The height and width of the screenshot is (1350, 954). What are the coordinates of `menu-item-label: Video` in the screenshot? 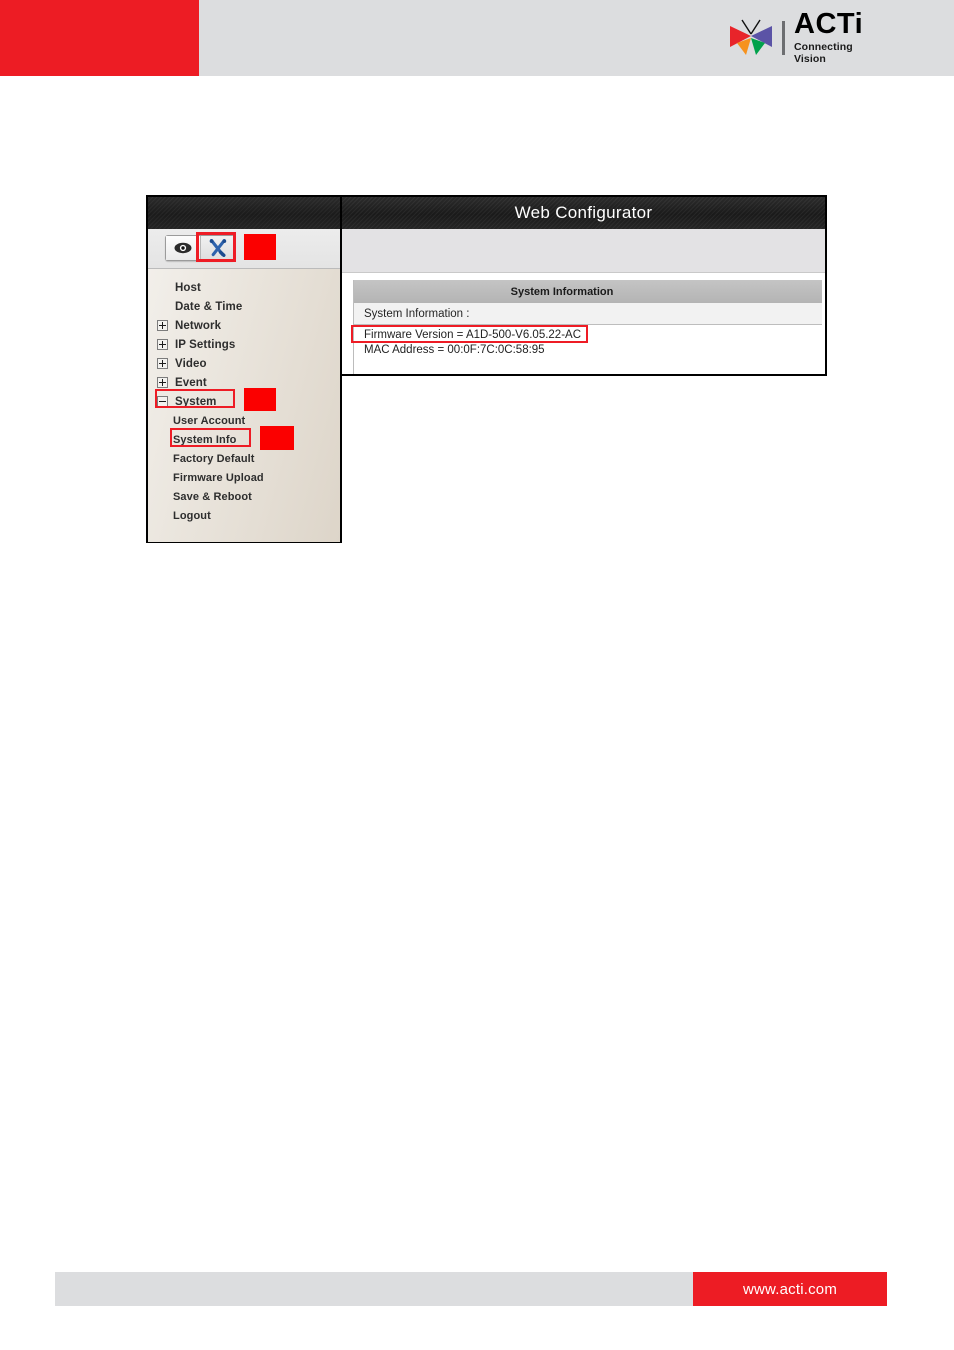 It's located at (191, 363).